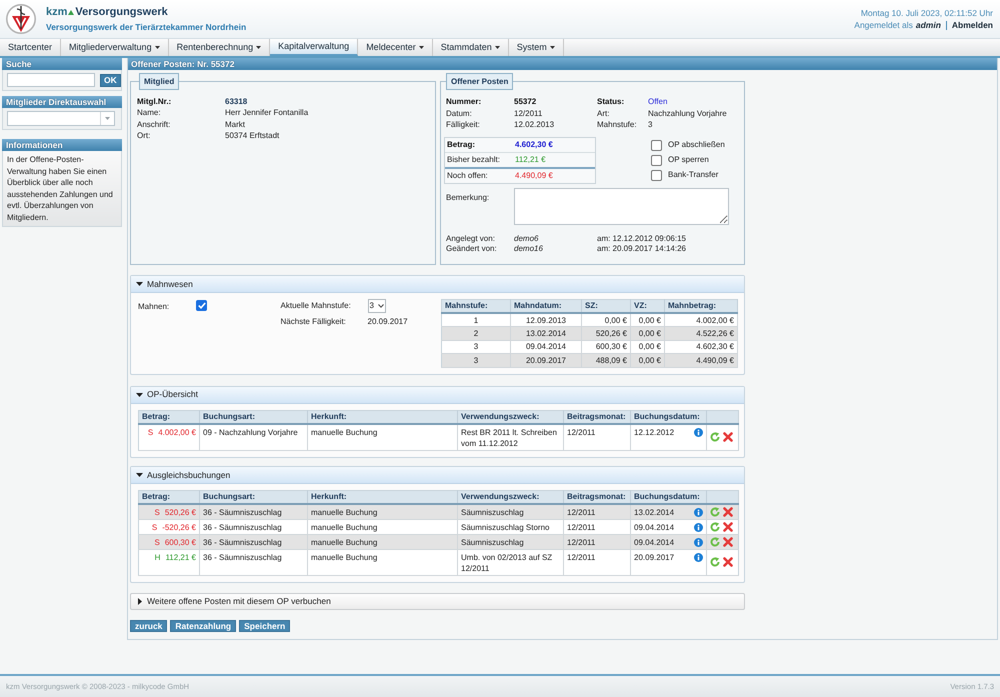  Describe the element at coordinates (654, 432) in the screenshot. I see `date-text: 12.12.2012` at that location.